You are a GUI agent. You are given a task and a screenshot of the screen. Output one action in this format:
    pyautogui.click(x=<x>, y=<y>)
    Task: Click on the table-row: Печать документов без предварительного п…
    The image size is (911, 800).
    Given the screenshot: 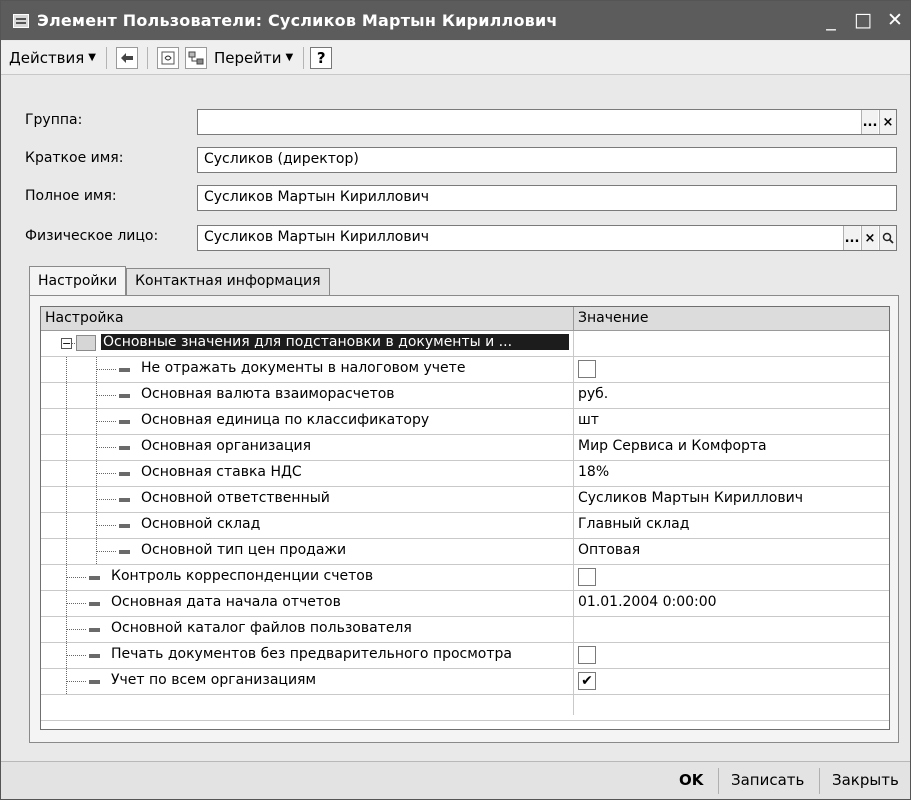 What is the action you would take?
    pyautogui.click(x=465, y=656)
    